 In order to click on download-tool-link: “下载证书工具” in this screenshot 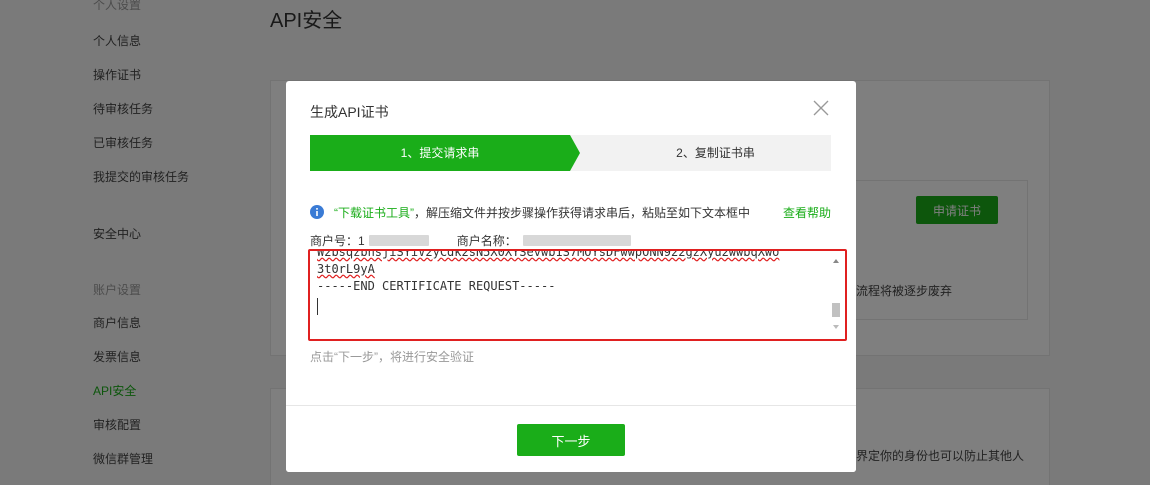, I will do `click(374, 212)`.